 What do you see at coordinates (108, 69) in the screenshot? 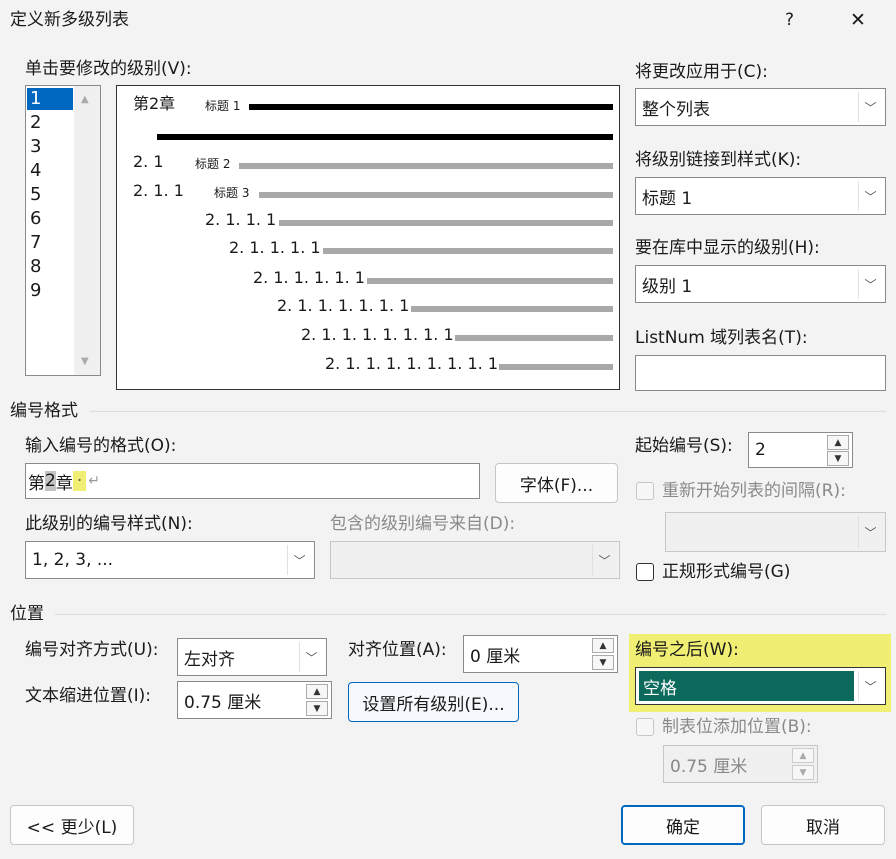
I see `levels-label: 单击要修改的级别(V):` at bounding box center [108, 69].